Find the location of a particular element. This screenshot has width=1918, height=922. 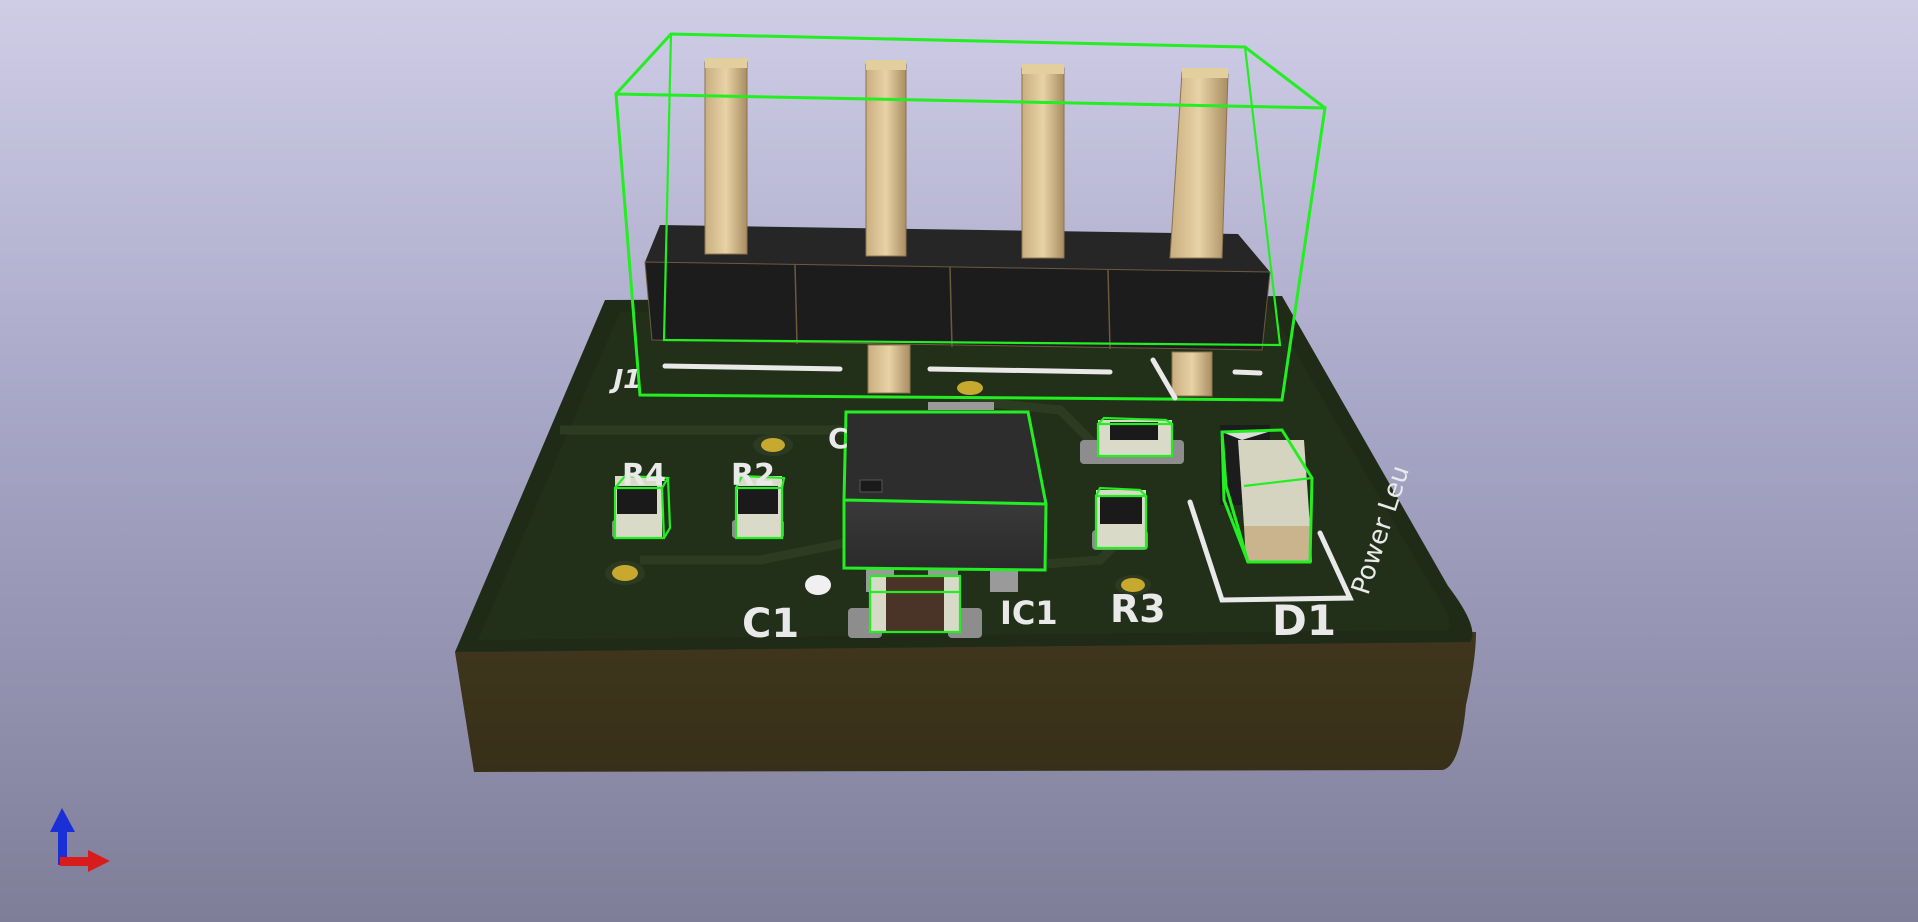

label-r4: R4 is located at coordinates (644, 475).